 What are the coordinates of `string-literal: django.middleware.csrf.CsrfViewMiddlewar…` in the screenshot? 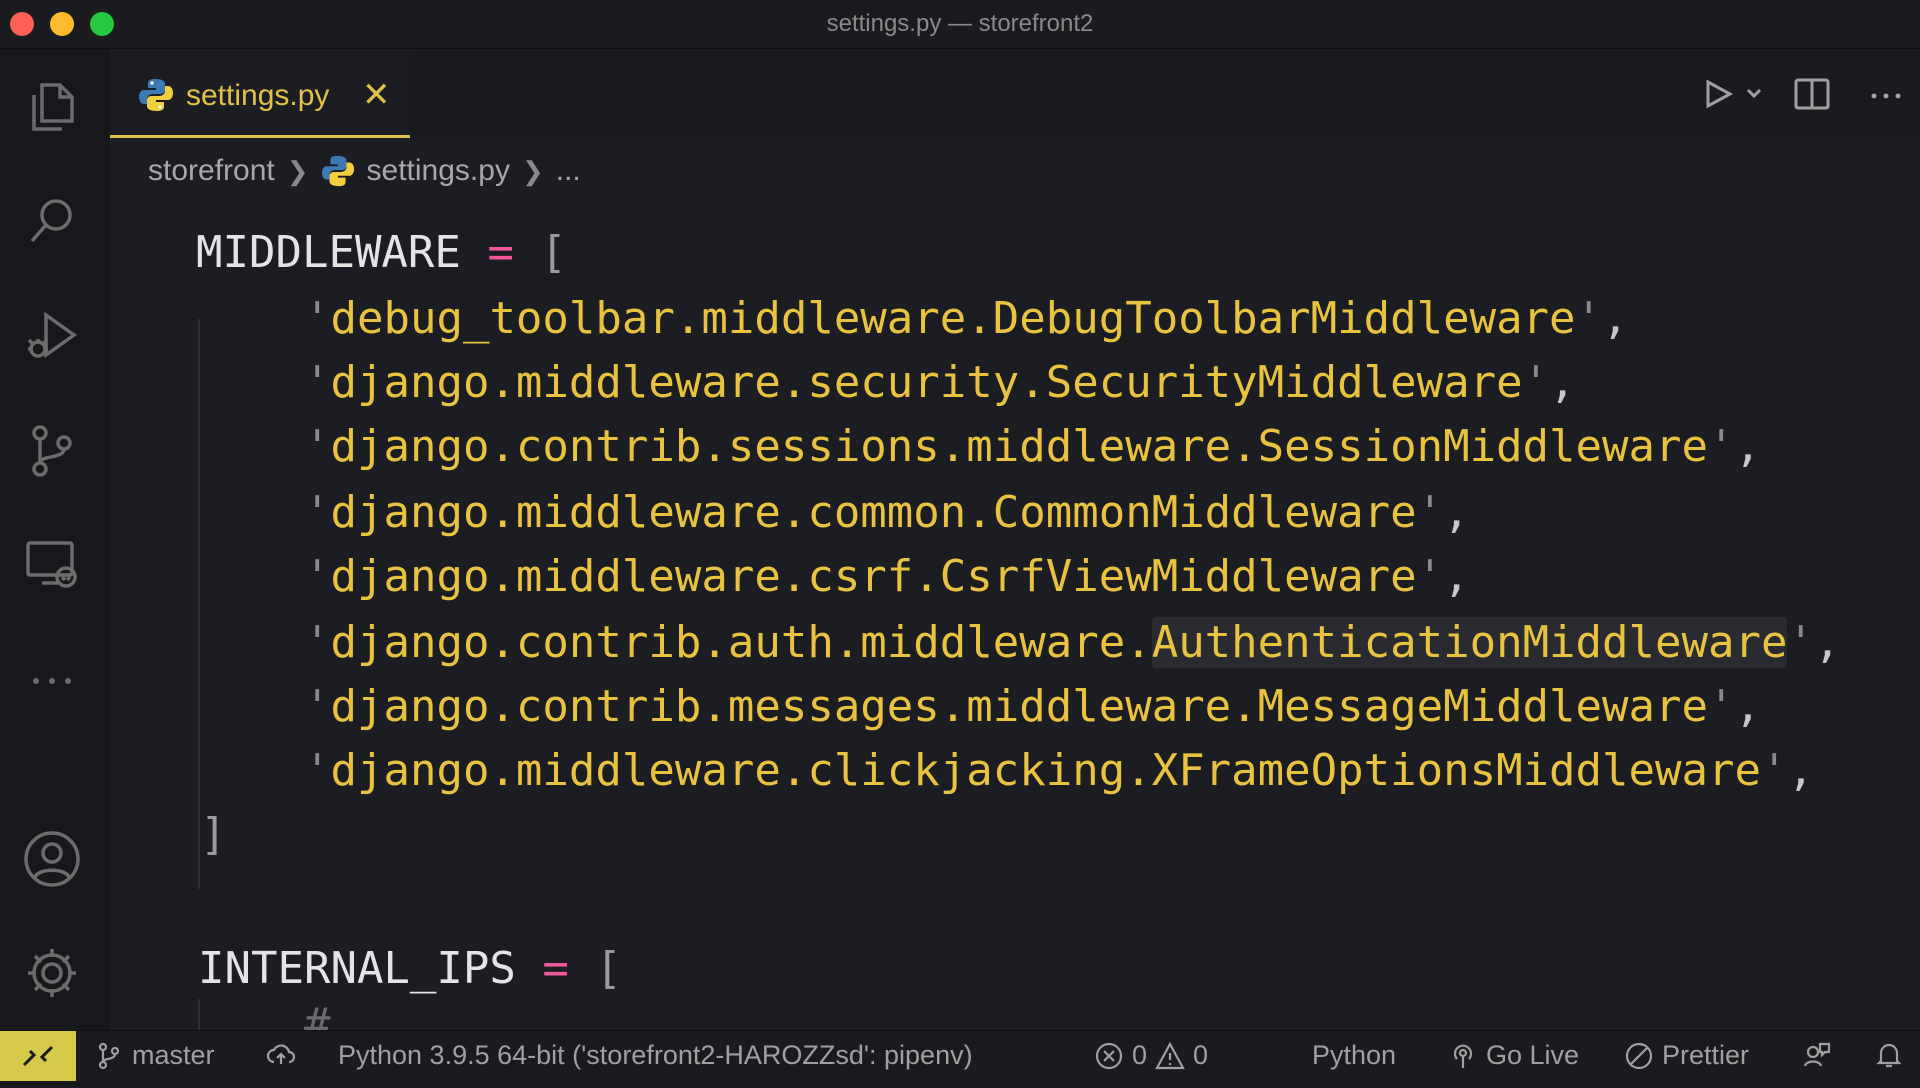 It's located at (873, 576).